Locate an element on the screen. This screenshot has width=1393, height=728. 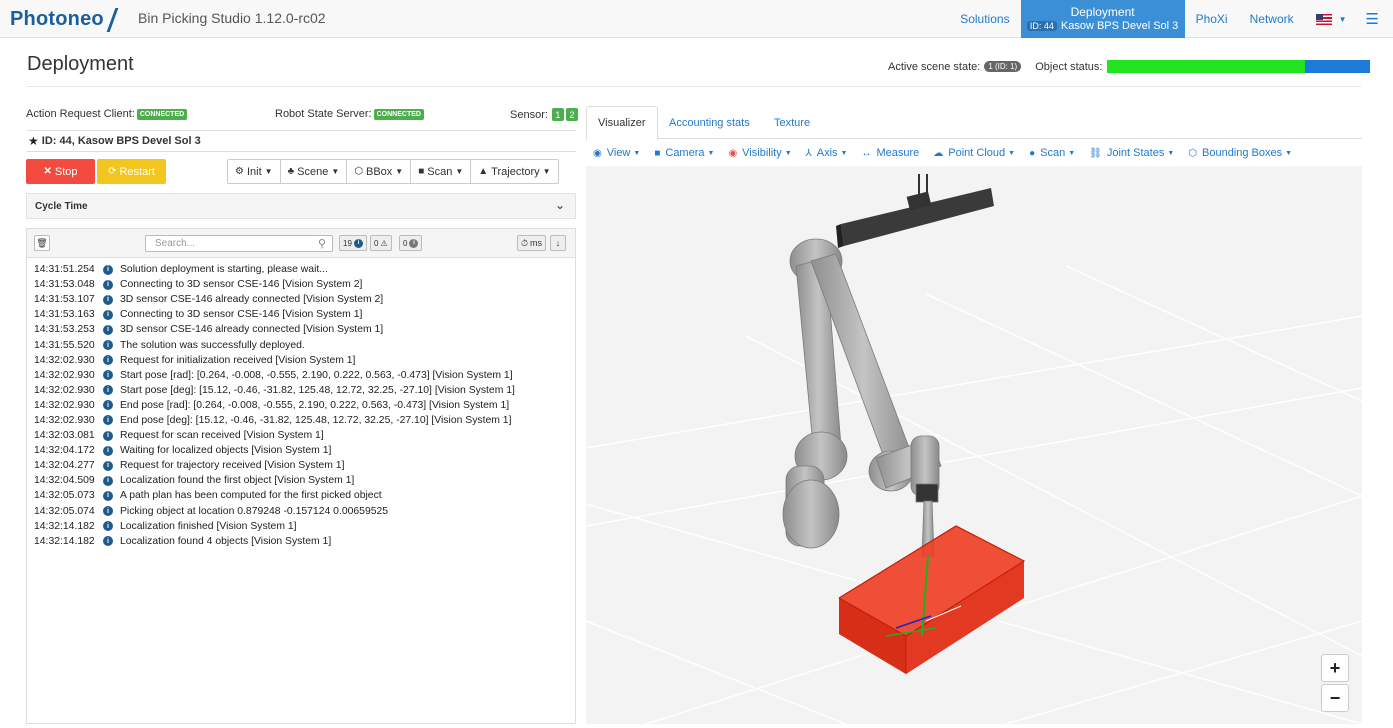
nav-solutions: Solutions is located at coordinates (984, 19).